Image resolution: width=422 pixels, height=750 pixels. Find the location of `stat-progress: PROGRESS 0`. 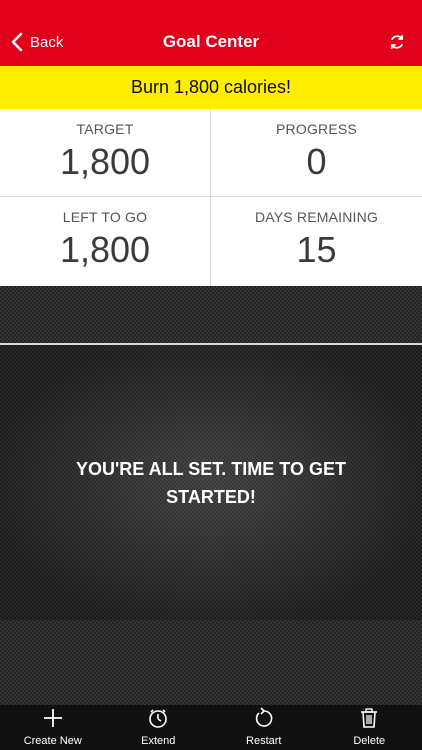

stat-progress: PROGRESS 0 is located at coordinates (316, 153).